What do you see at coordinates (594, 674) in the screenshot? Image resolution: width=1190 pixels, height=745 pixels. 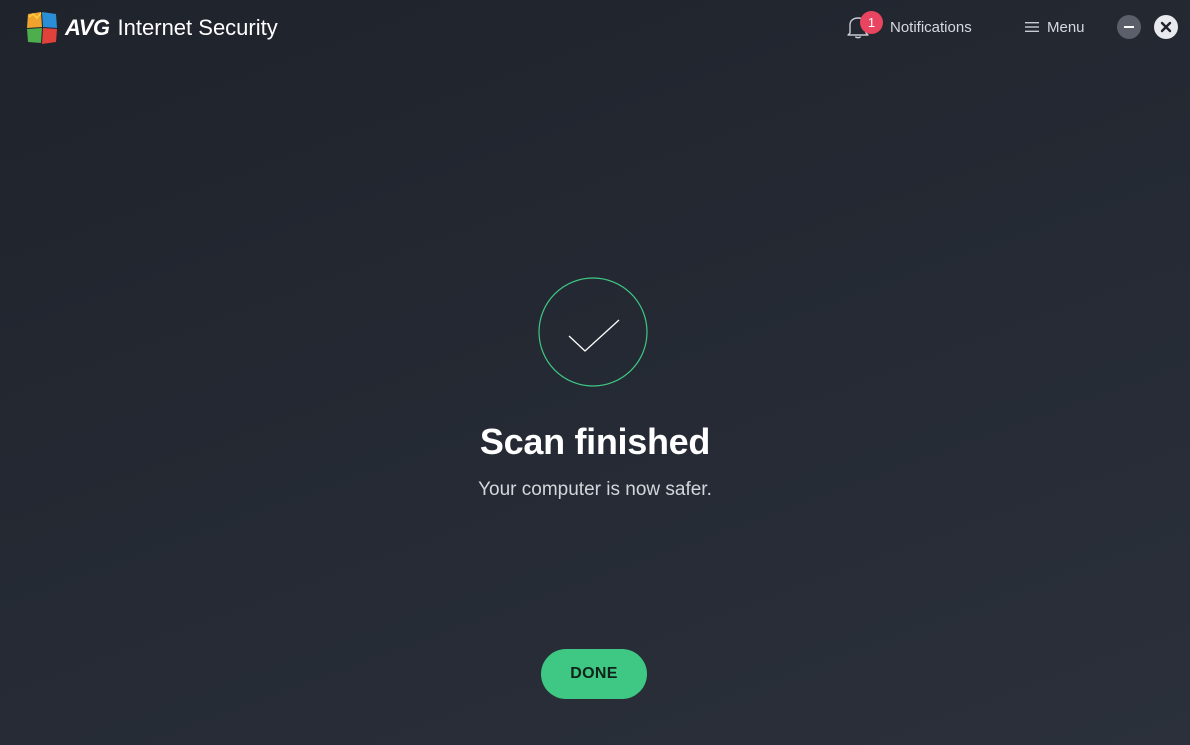 I see `done-button: DONE` at bounding box center [594, 674].